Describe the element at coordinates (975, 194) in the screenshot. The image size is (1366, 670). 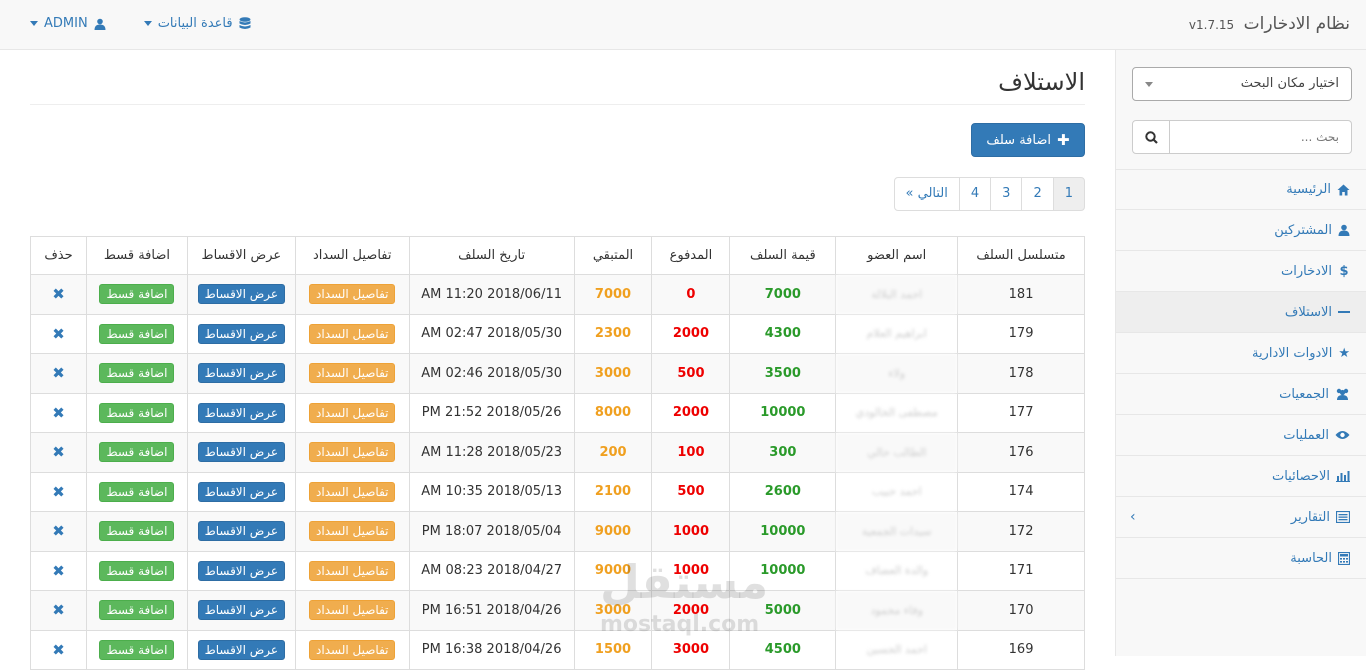
I see `page-4: 4` at that location.